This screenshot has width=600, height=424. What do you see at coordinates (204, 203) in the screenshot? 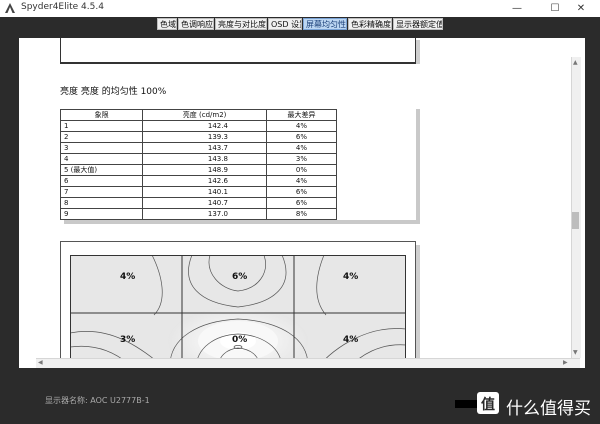
I see `cell-luminance: 140.7` at bounding box center [204, 203].